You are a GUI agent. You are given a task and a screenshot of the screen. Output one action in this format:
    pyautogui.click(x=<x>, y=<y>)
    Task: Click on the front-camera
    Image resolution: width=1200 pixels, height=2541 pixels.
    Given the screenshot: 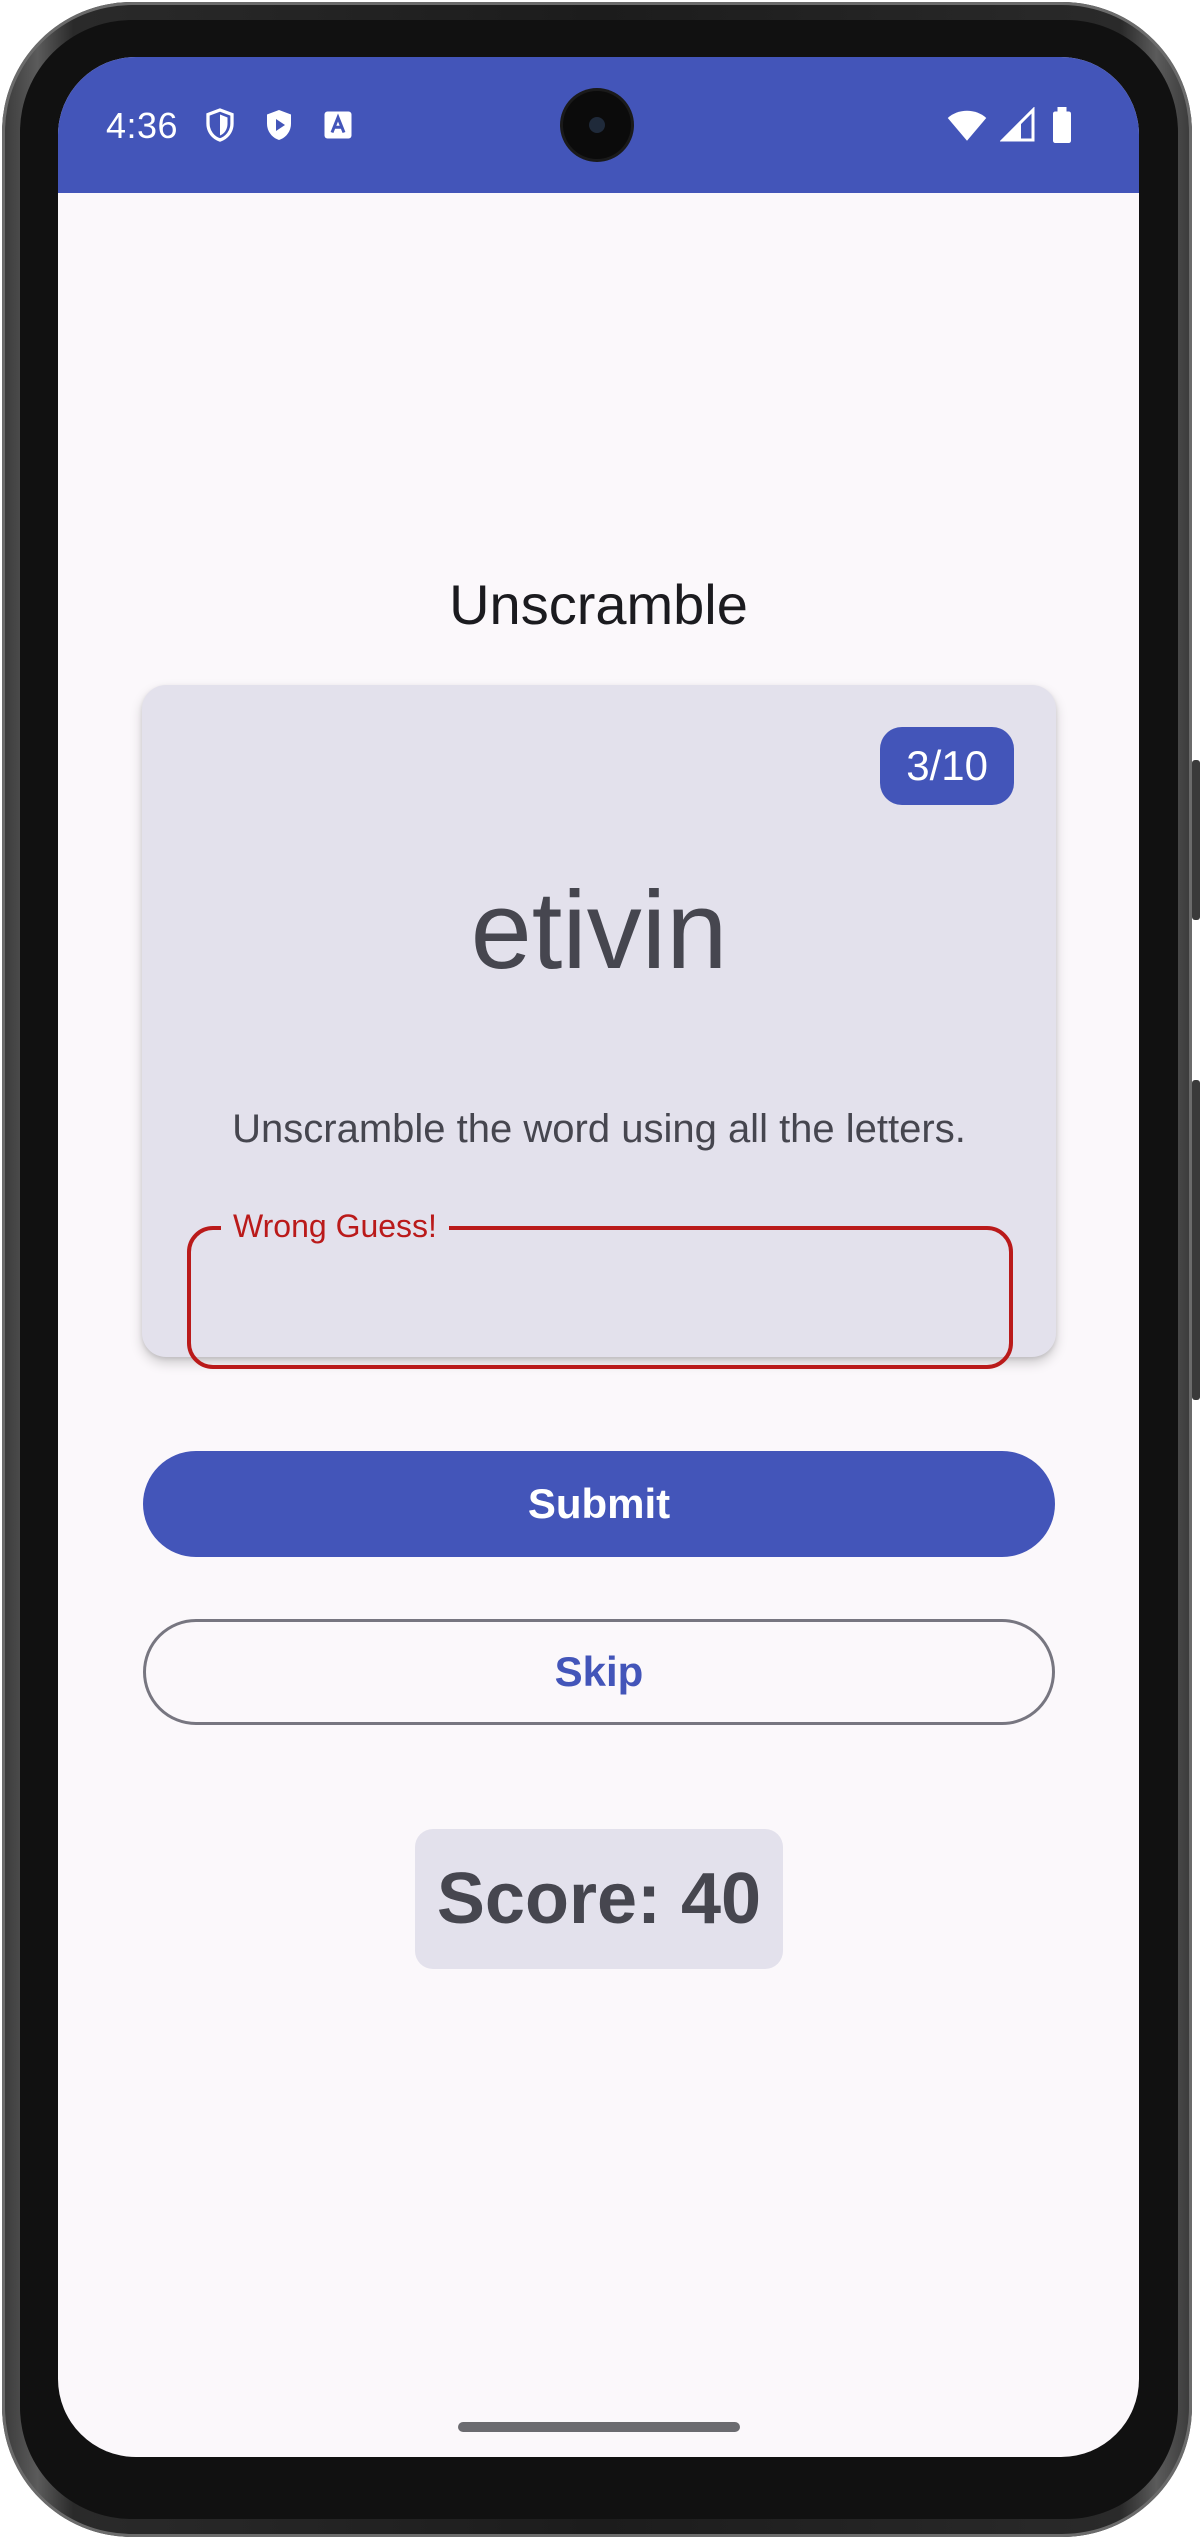 What is the action you would take?
    pyautogui.click(x=597, y=125)
    